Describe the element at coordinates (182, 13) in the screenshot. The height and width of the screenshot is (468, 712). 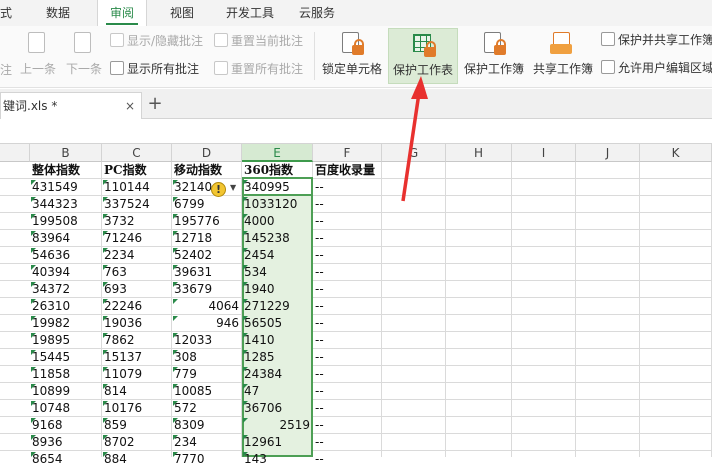
I see `menu-tab-view: 视图` at that location.